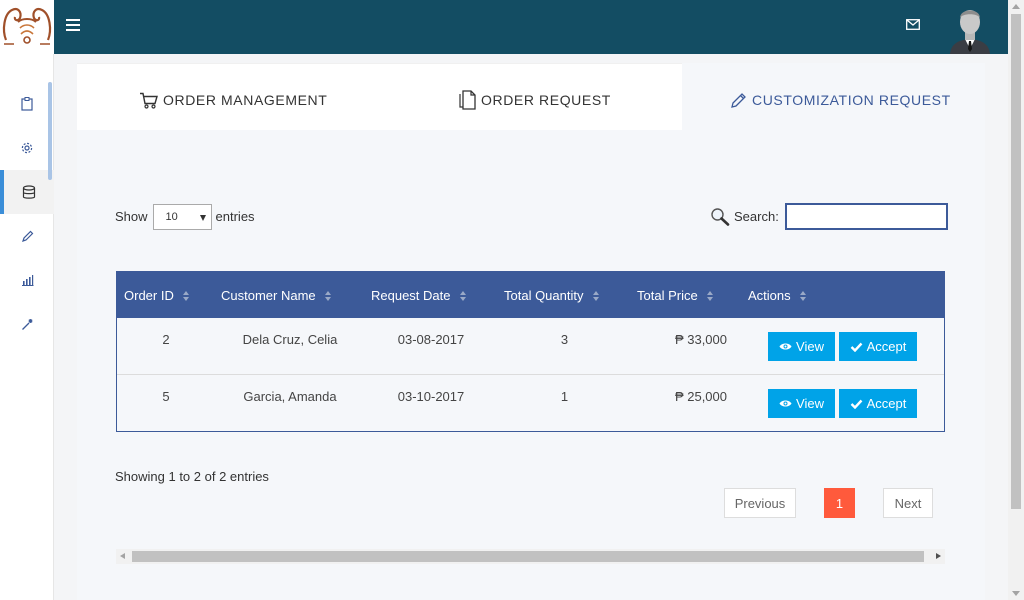 This screenshot has height=600, width=1024. I want to click on sidebar-item-chart, so click(27, 280).